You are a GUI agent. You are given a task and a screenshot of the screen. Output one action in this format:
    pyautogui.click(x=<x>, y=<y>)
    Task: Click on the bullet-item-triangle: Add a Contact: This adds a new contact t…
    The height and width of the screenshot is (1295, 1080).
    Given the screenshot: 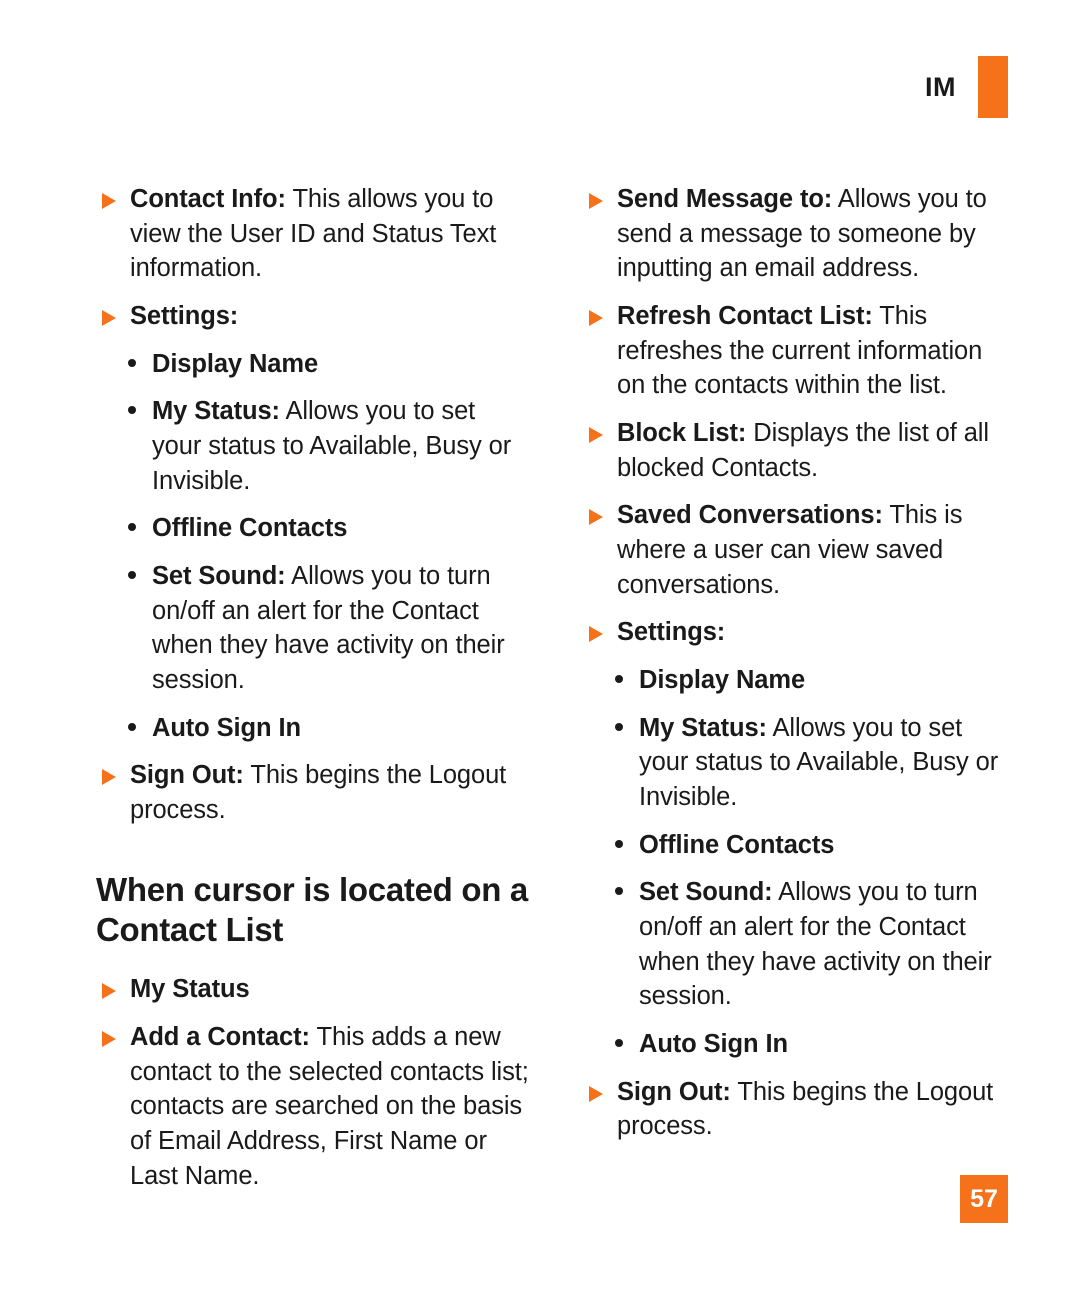 What is the action you would take?
    pyautogui.click(x=312, y=1106)
    